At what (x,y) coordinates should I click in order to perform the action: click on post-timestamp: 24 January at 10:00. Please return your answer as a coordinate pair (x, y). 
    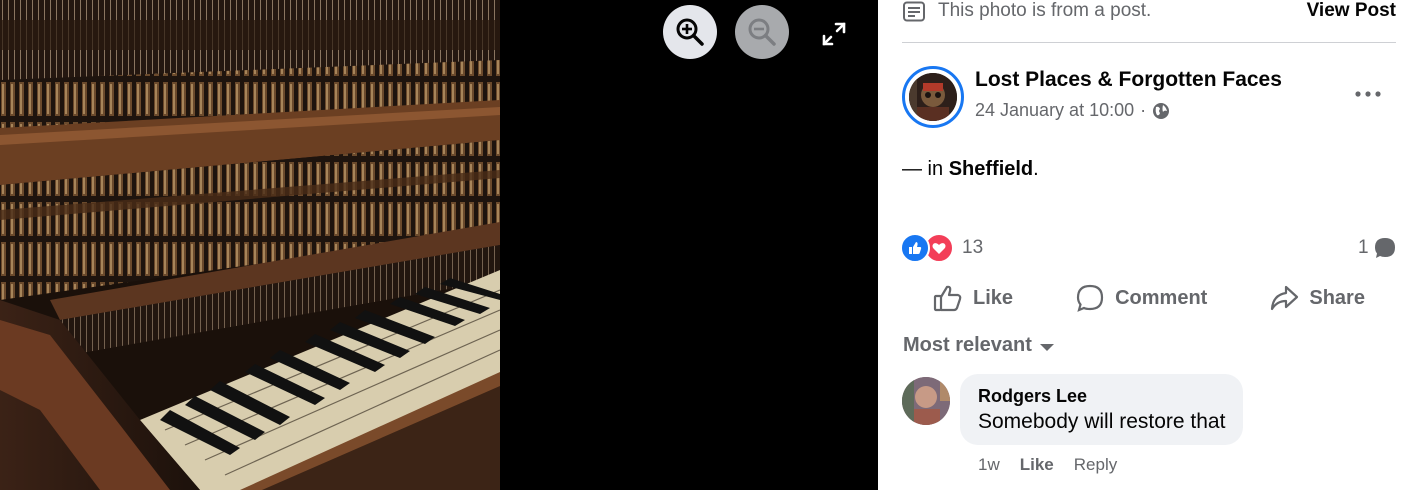
    Looking at the image, I should click on (1054, 110).